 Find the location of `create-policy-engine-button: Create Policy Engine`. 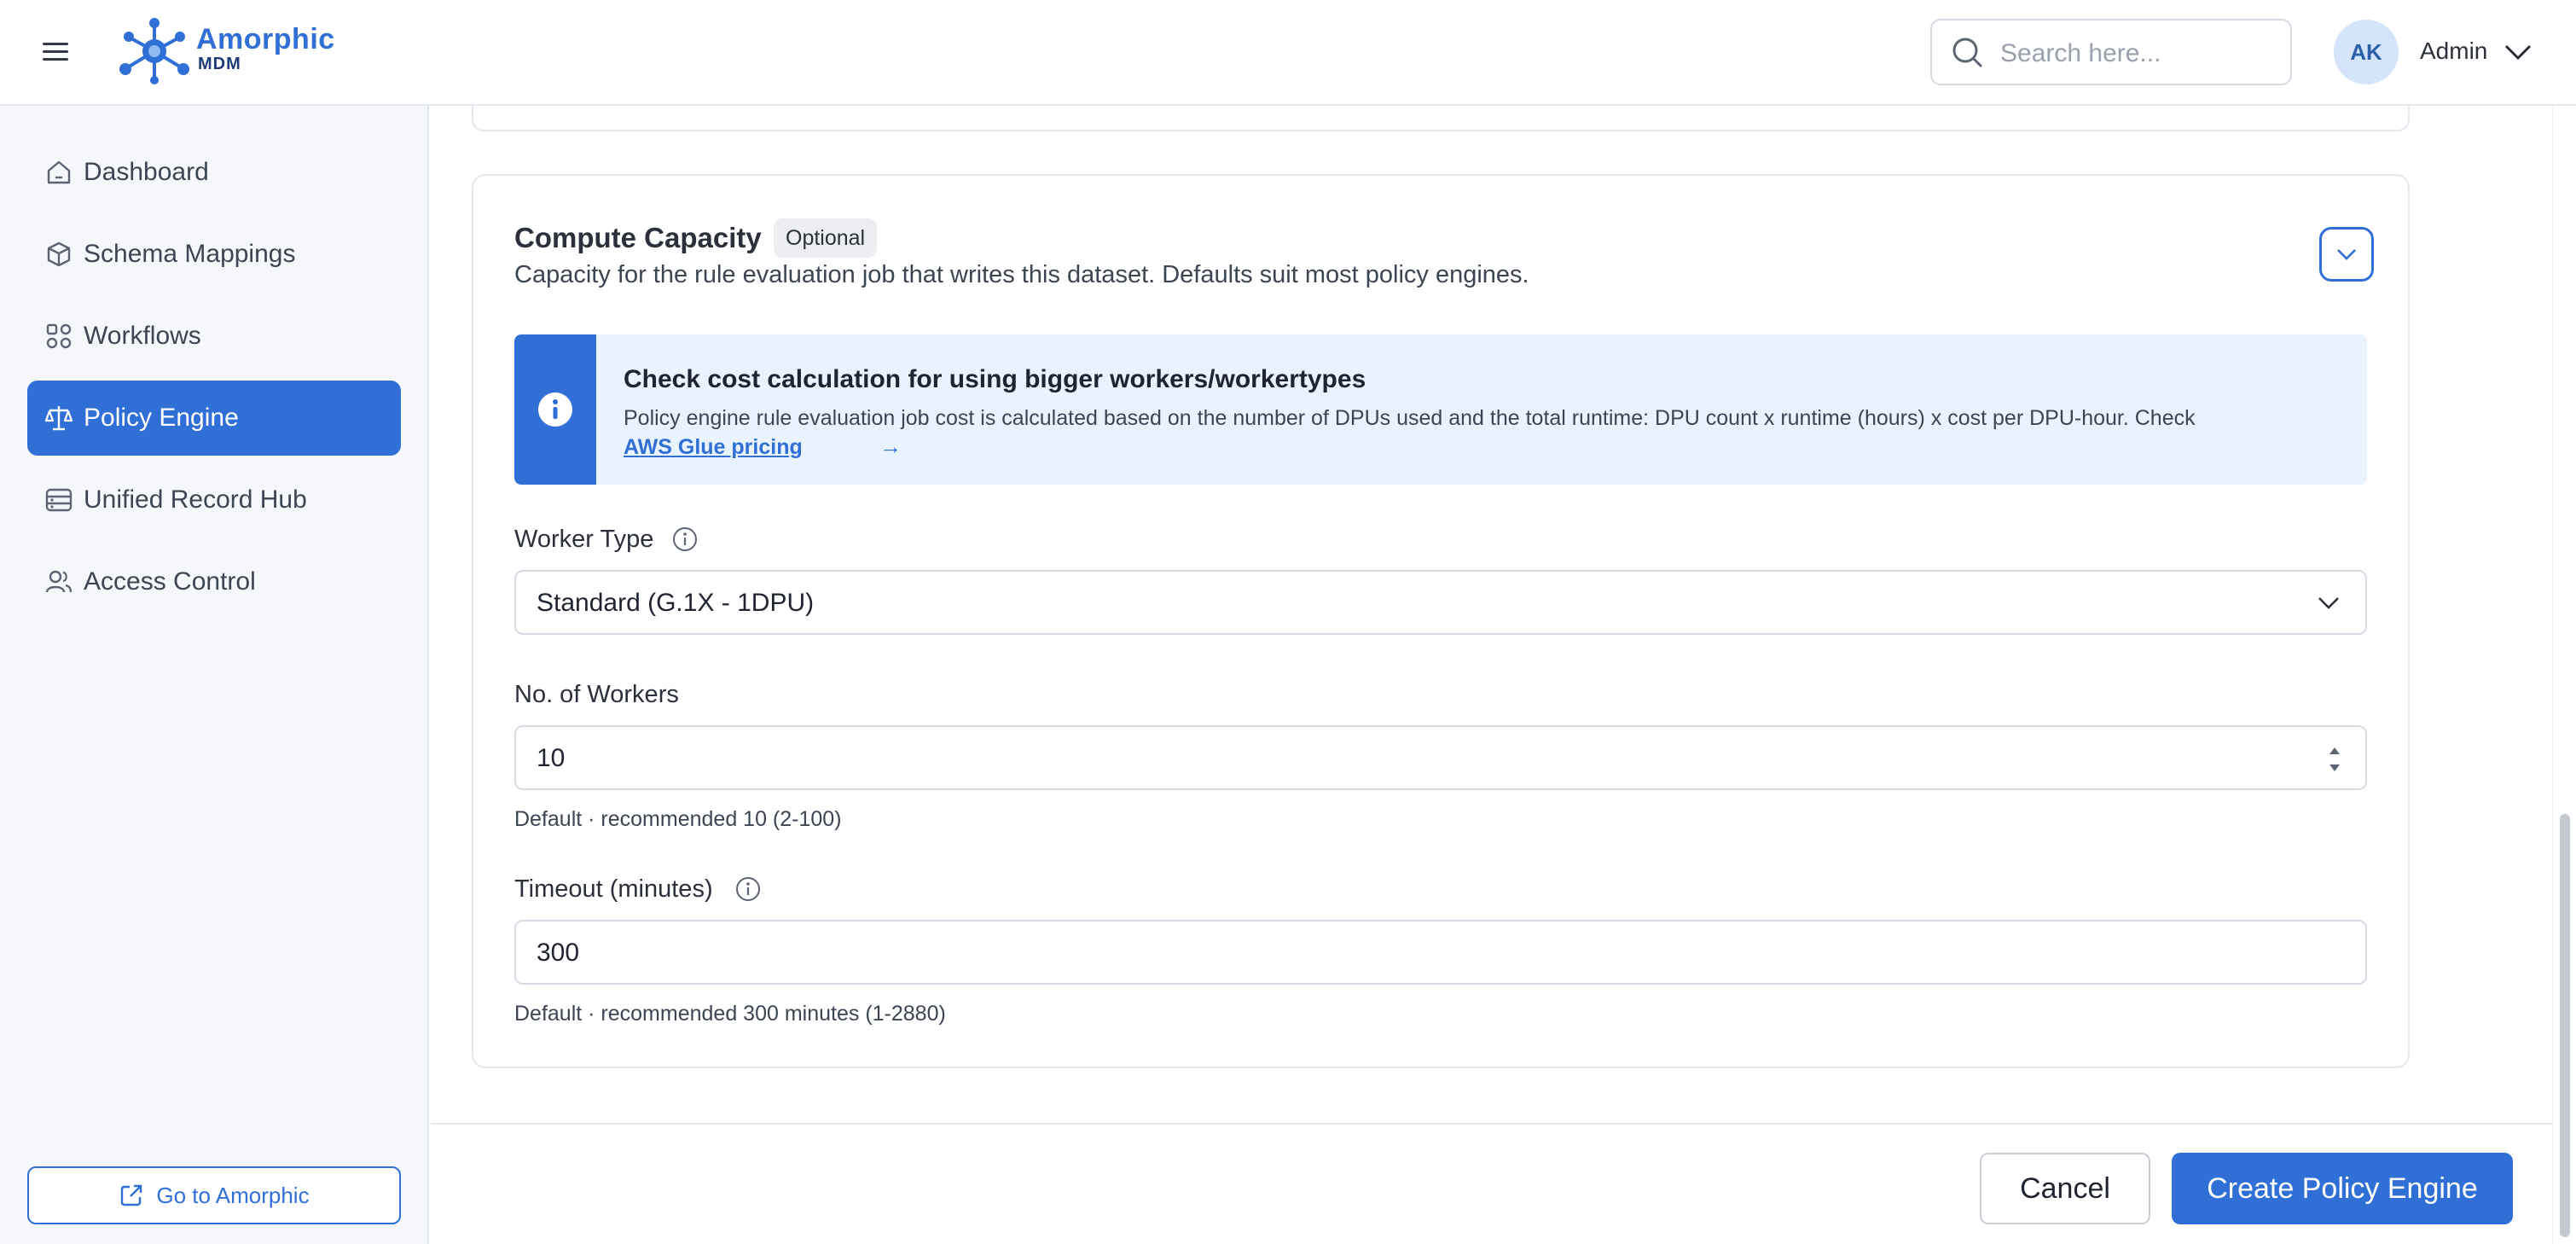

create-policy-engine-button: Create Policy Engine is located at coordinates (2342, 1188).